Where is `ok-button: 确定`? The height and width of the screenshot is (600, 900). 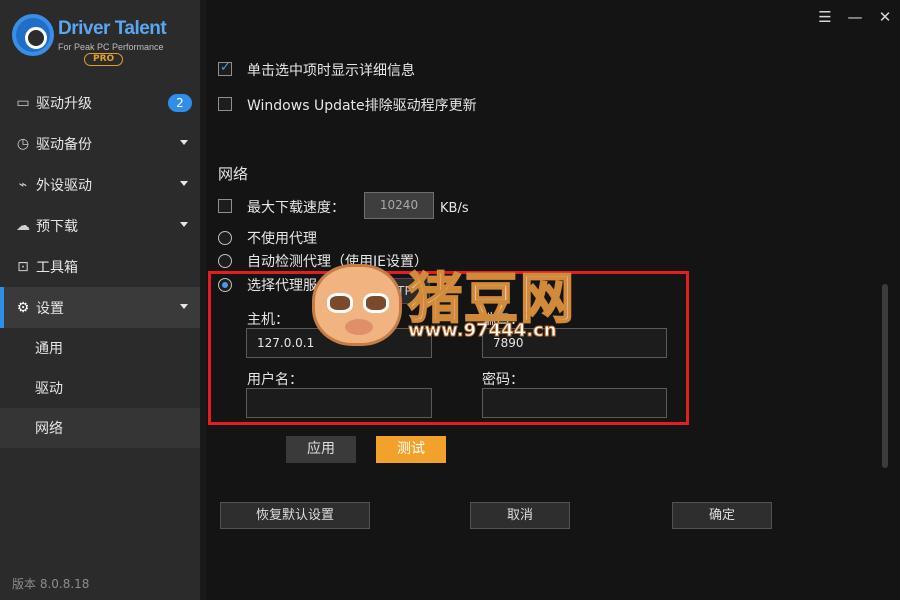
ok-button: 确定 is located at coordinates (722, 515).